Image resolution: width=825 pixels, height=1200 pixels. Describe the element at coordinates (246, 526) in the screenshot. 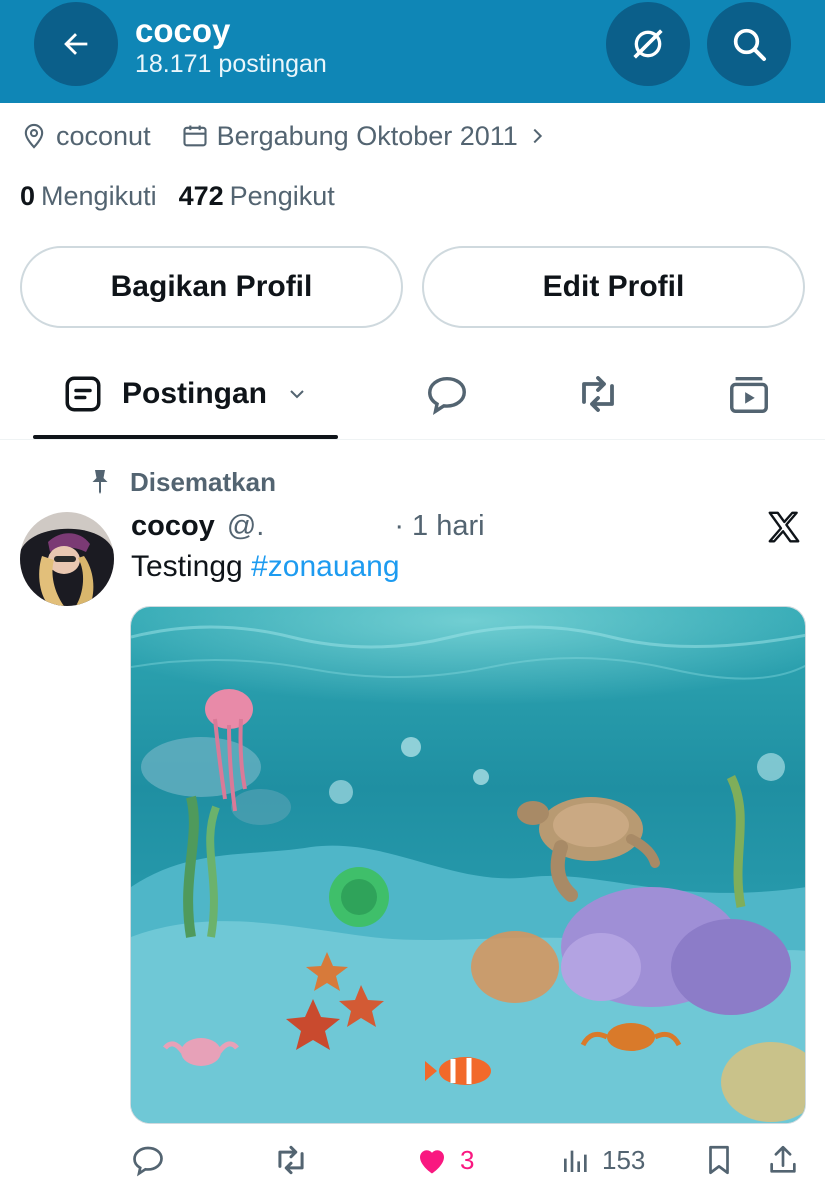

I see `post-handle: @.` at that location.